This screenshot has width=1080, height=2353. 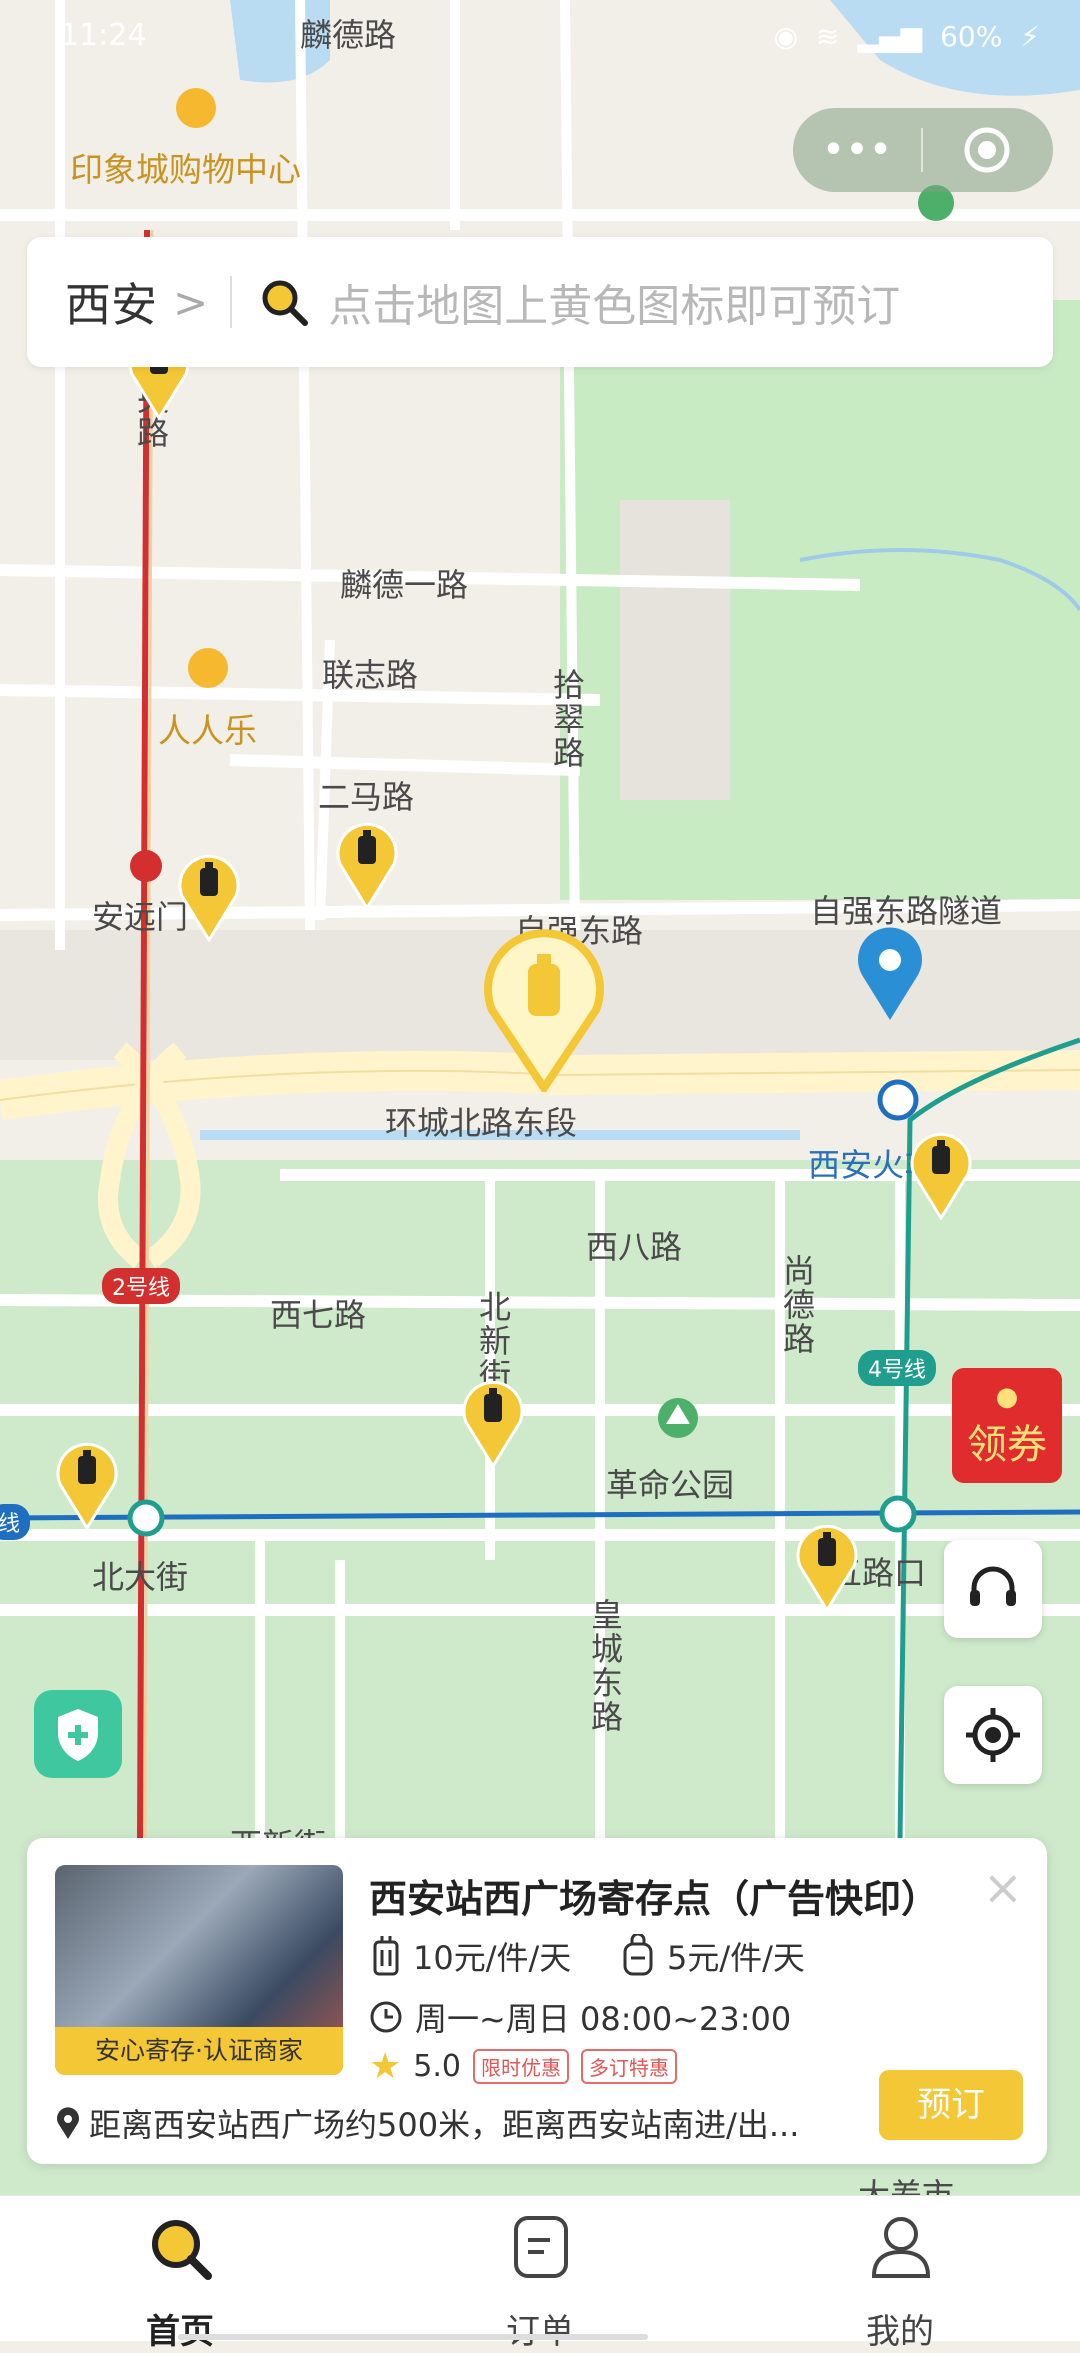 What do you see at coordinates (1007, 1397) in the screenshot?
I see `coupon-icon: ●` at bounding box center [1007, 1397].